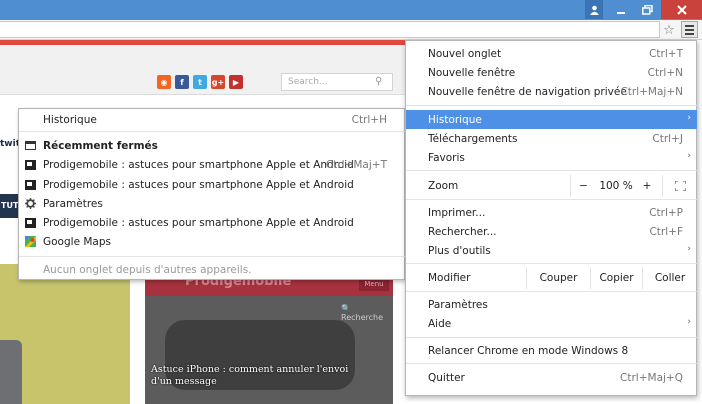 The width and height of the screenshot is (702, 404). I want to click on menu-item-quit: Quitter Ctrl+Maj+Q, so click(551, 377).